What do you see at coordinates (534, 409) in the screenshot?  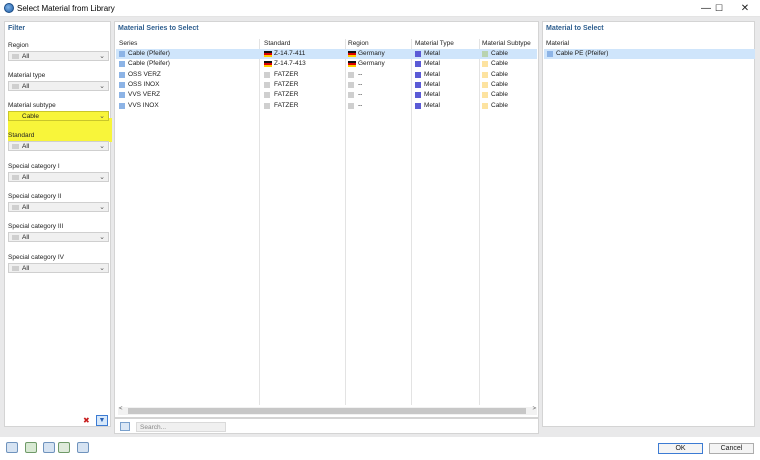 I see `scroll-right-icon: >` at bounding box center [534, 409].